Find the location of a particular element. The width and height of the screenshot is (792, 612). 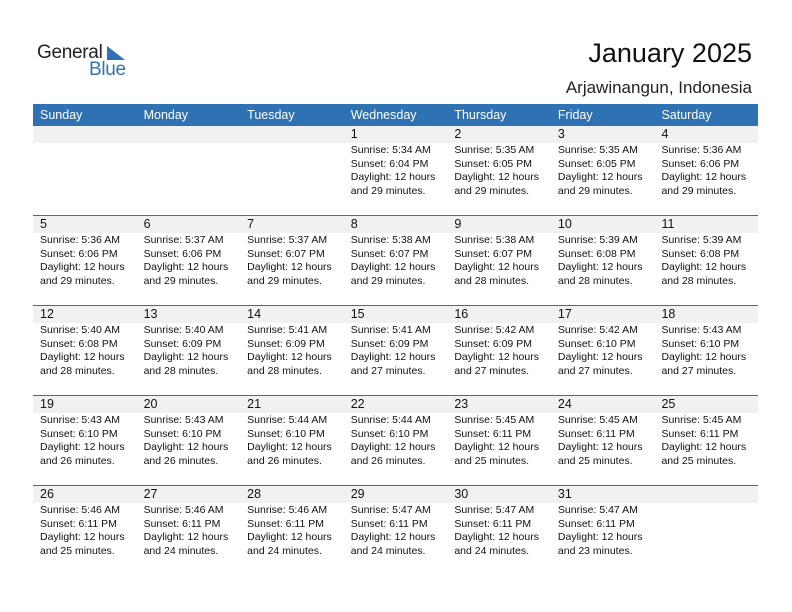

day-number: 18 is located at coordinates (668, 314).